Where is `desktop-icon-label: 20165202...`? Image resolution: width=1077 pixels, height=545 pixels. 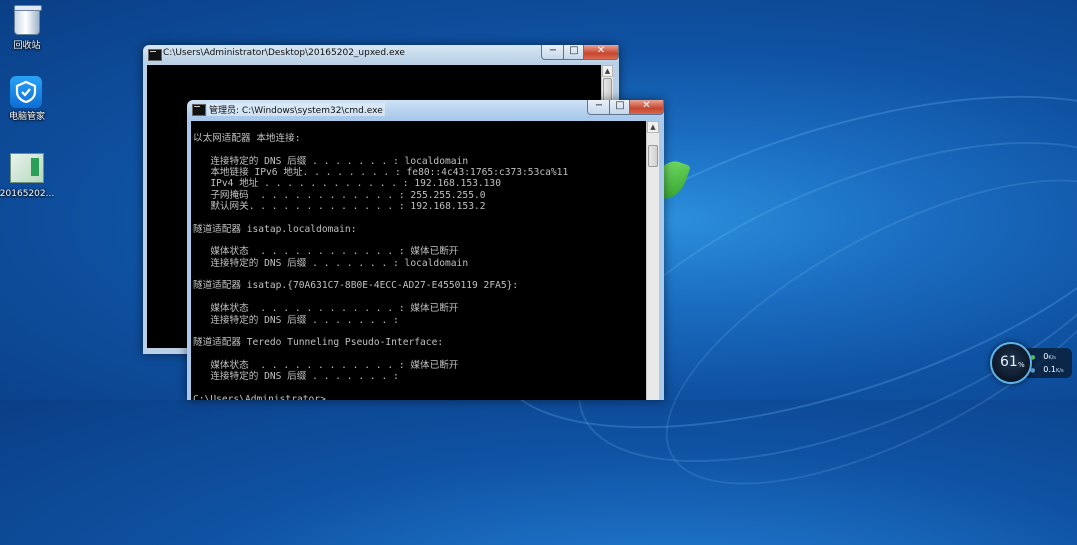 desktop-icon-label: 20165202... is located at coordinates (27, 194).